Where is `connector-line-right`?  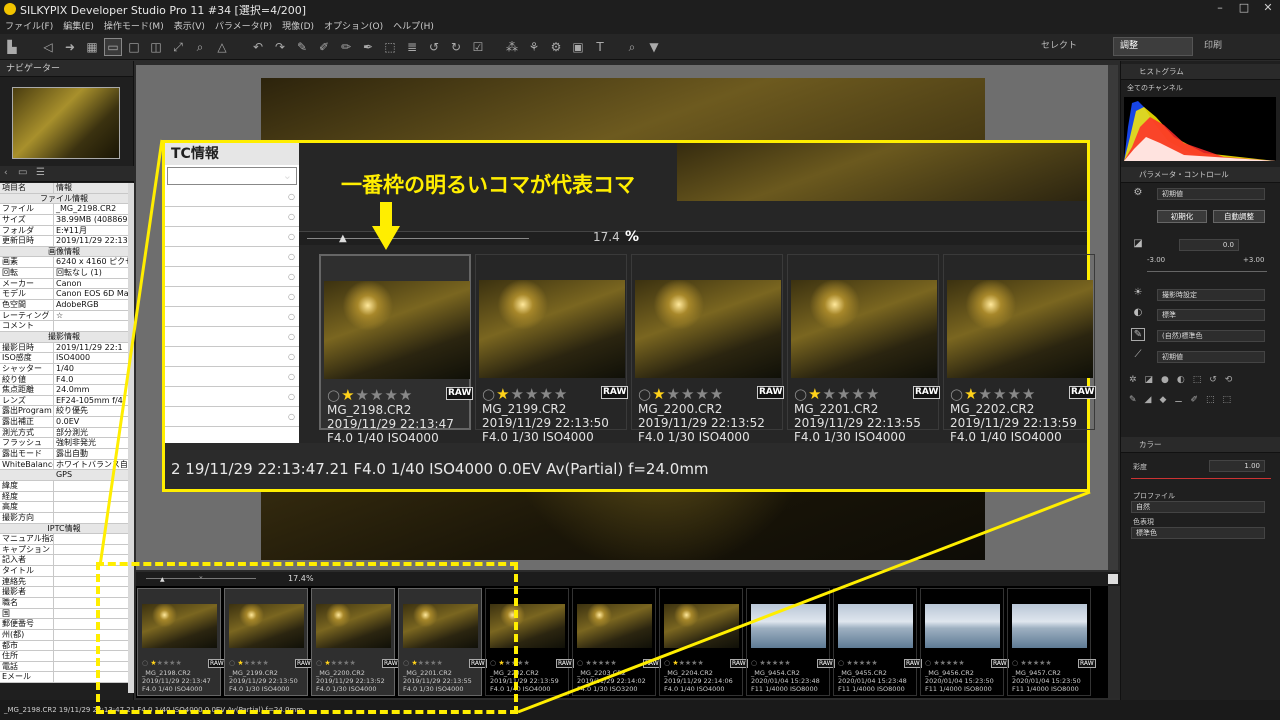
connector-line-right is located at coordinates (804, 602).